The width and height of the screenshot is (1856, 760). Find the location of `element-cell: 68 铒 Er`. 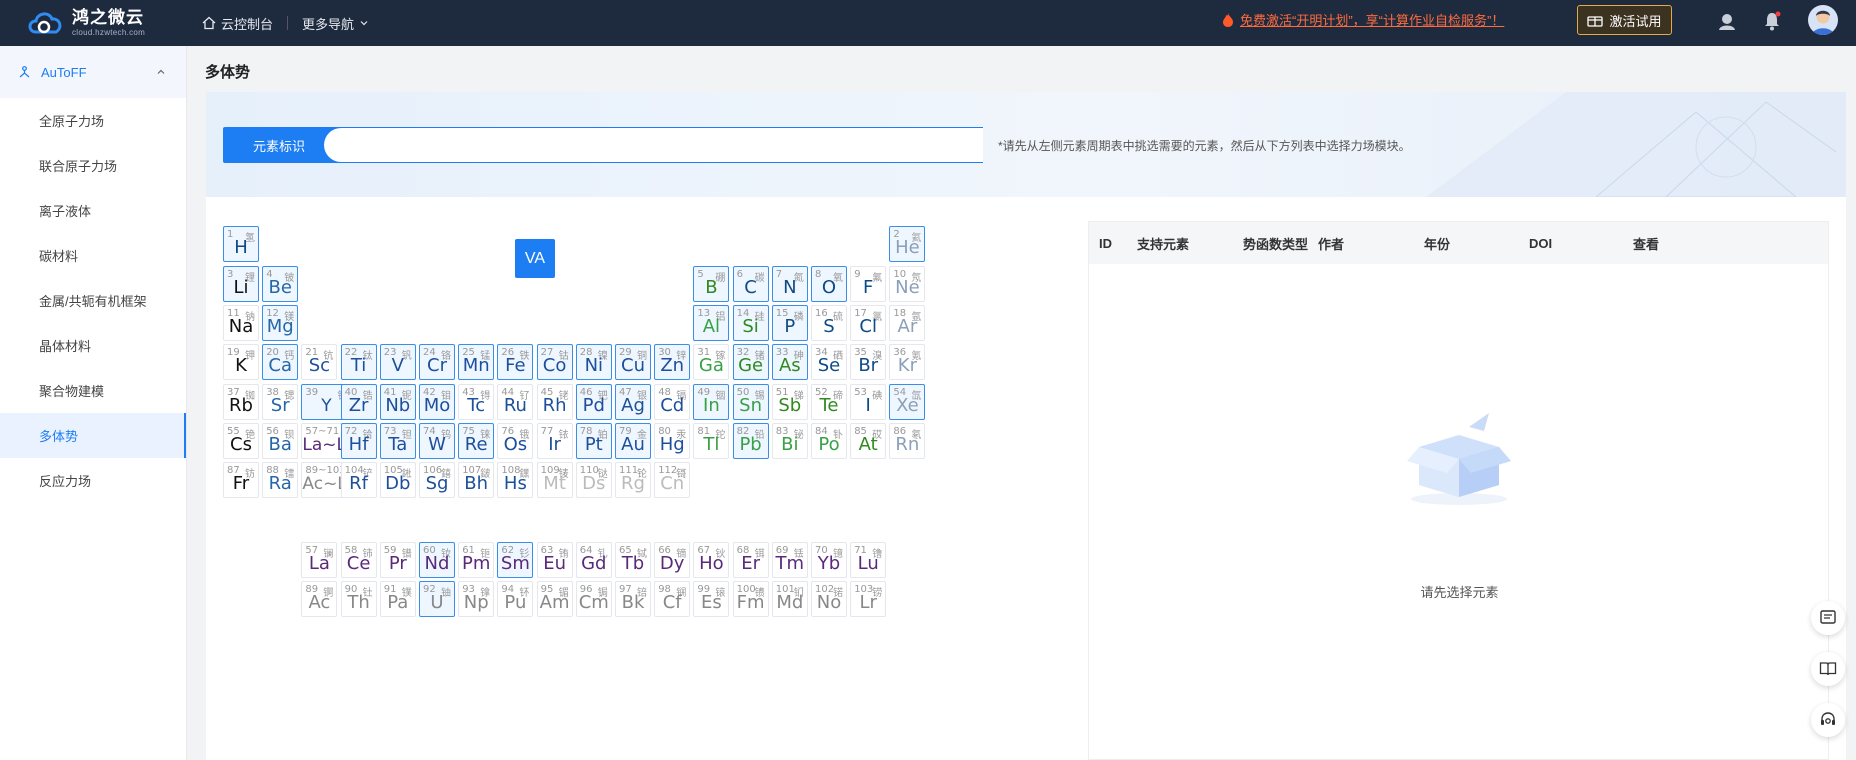

element-cell: 68 铒 Er is located at coordinates (750, 559).